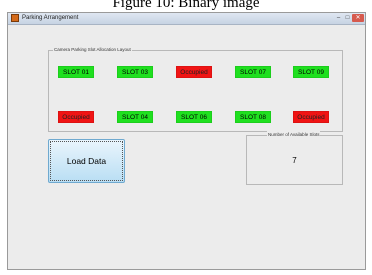 This screenshot has height=275, width=372. I want to click on slot-indicator: SLOT 03, so click(135, 72).